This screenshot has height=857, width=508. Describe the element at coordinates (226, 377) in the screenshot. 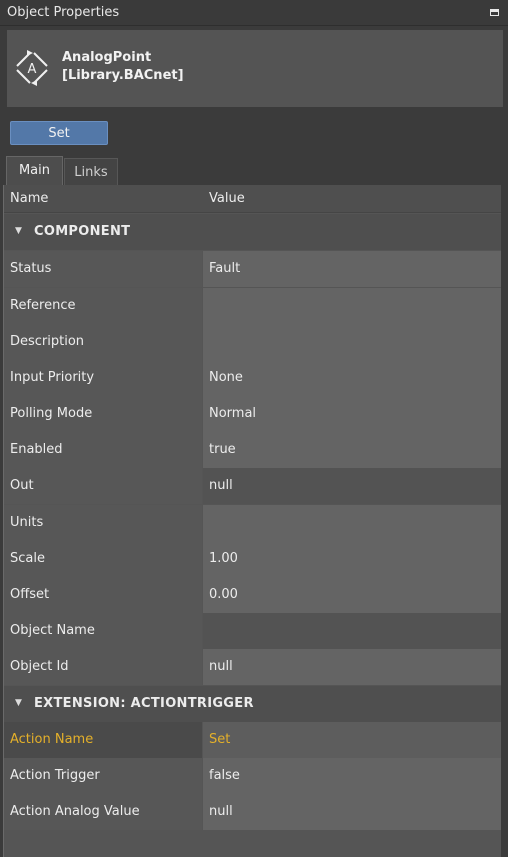

I see `property-value: None` at that location.